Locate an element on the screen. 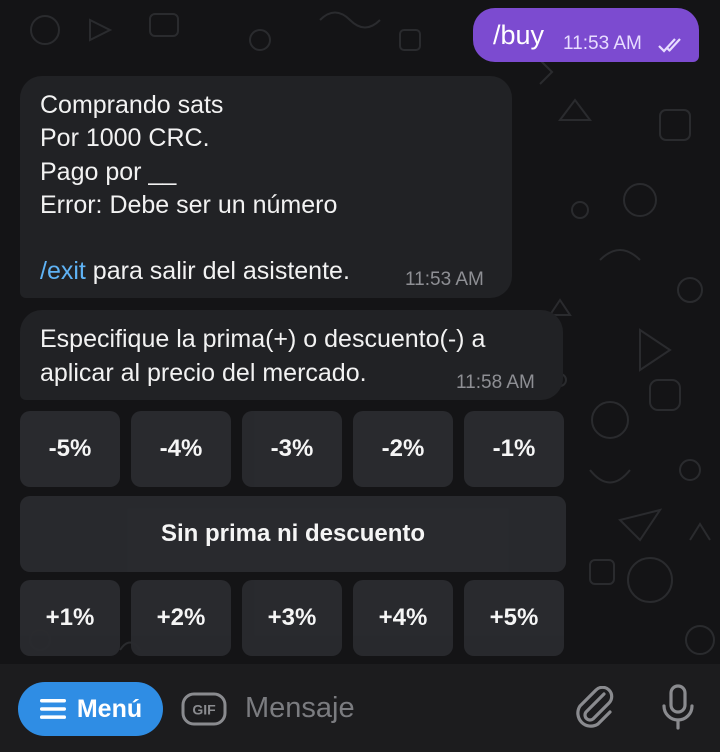  hamburger-icon is located at coordinates (52, 709).